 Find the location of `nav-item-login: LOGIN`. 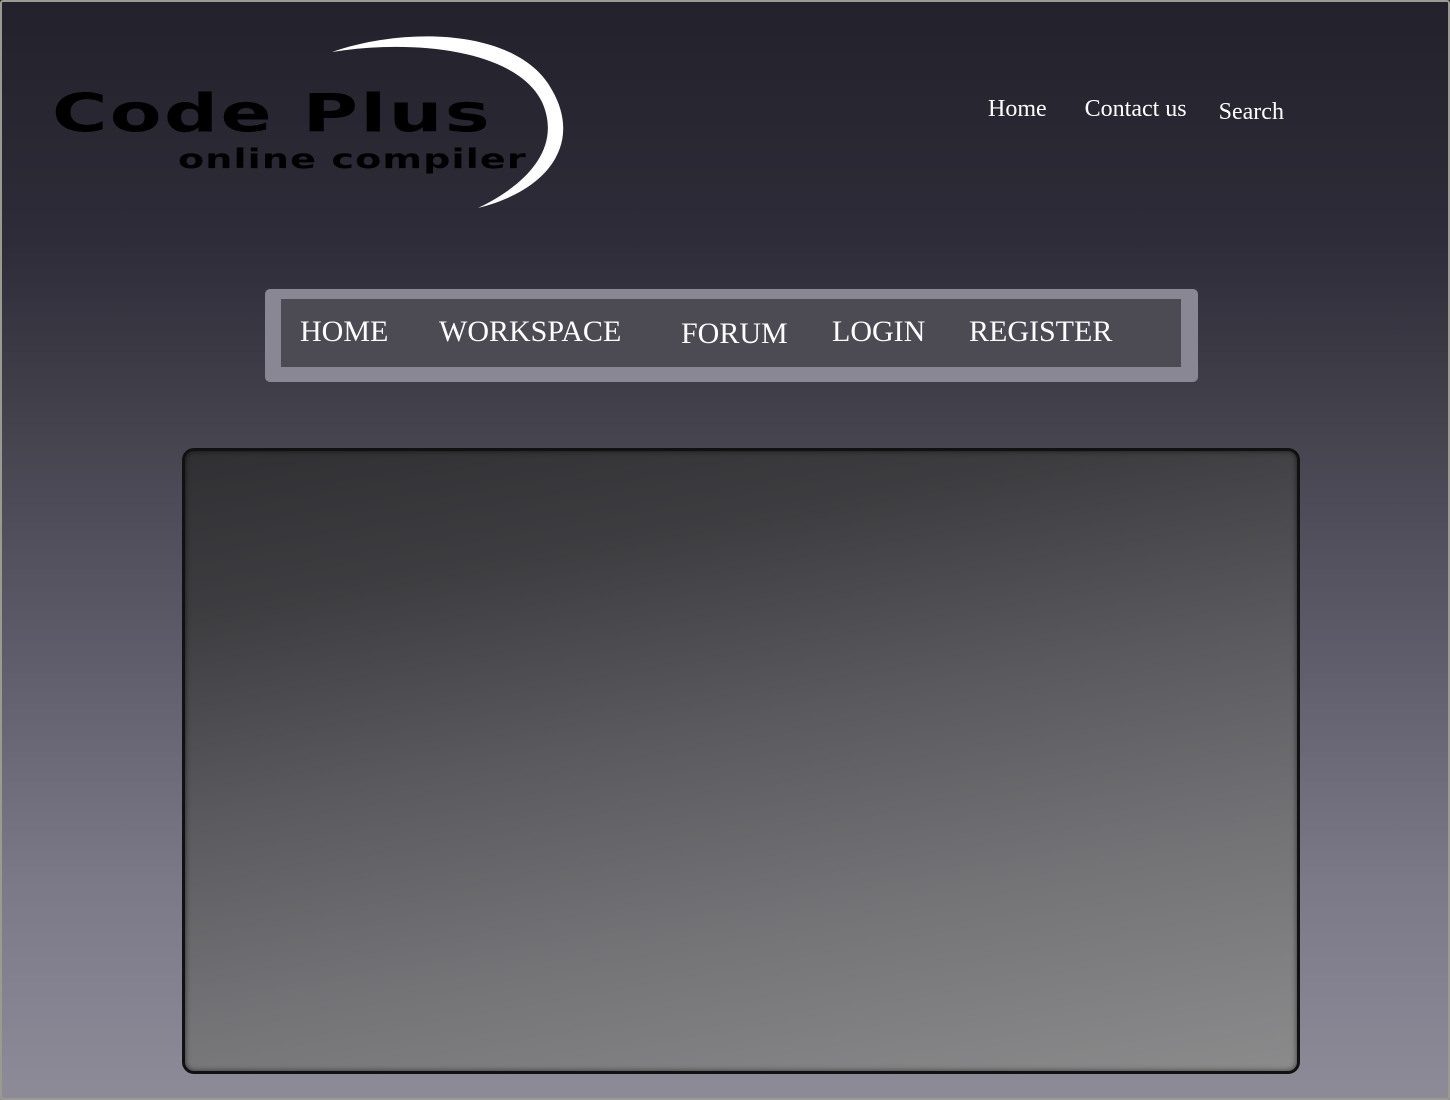

nav-item-login: LOGIN is located at coordinates (878, 331).